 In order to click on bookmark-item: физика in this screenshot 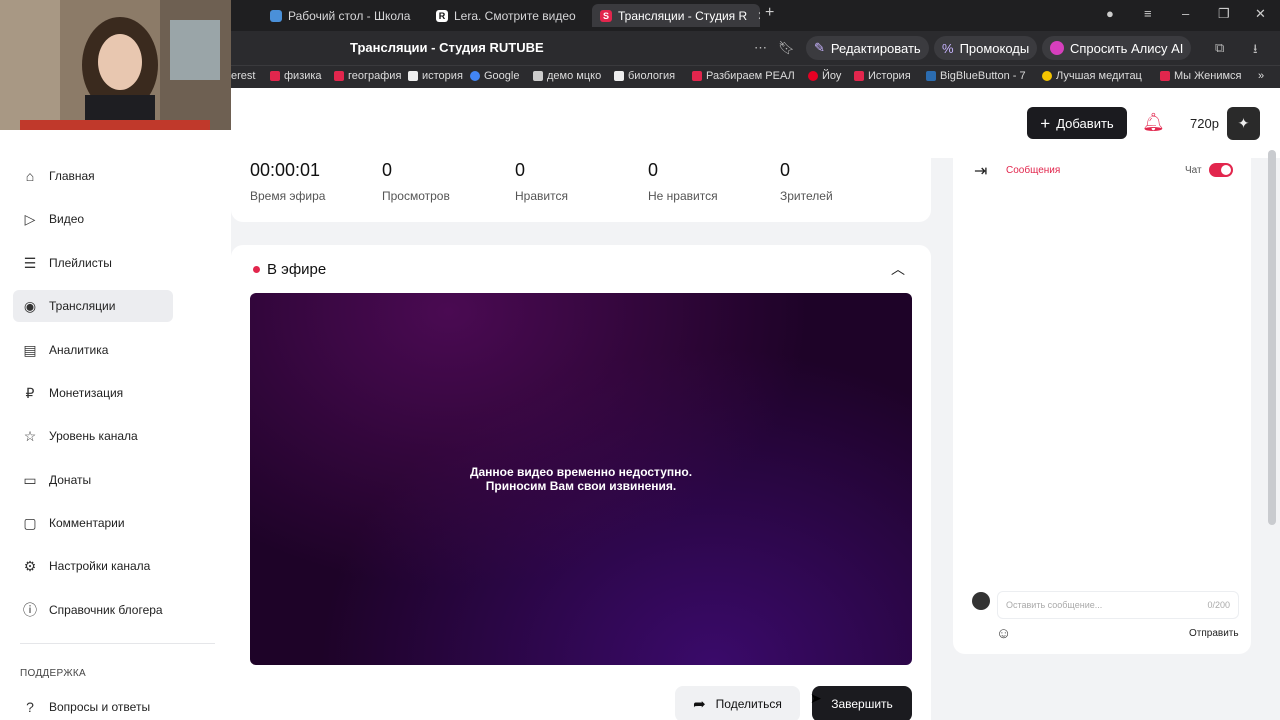, I will do `click(296, 76)`.